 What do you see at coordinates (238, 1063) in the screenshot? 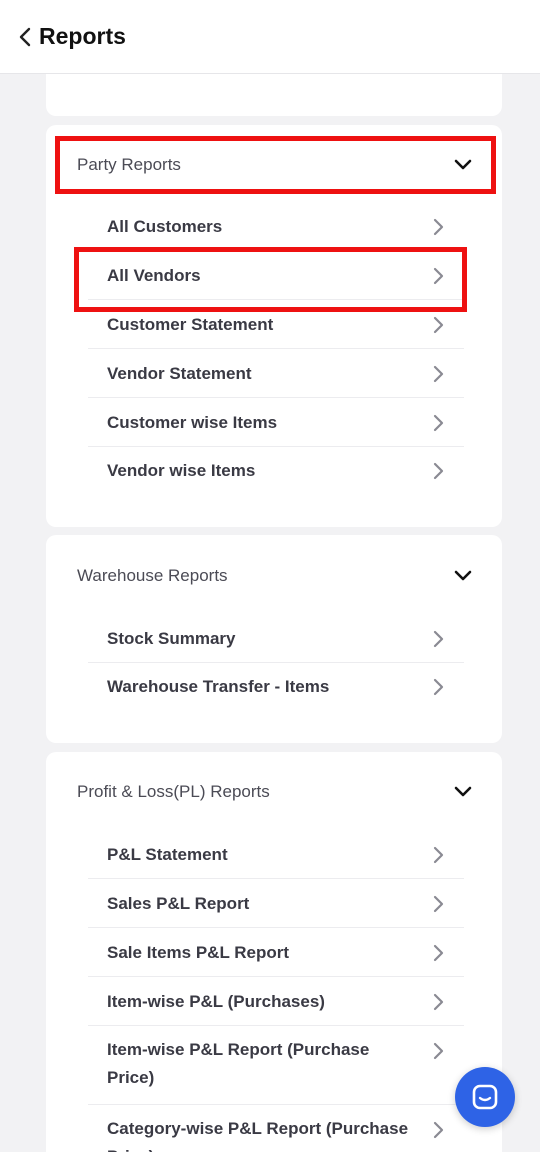
I see `item-label: Item-wise P&L Report (Purchase Price)` at bounding box center [238, 1063].